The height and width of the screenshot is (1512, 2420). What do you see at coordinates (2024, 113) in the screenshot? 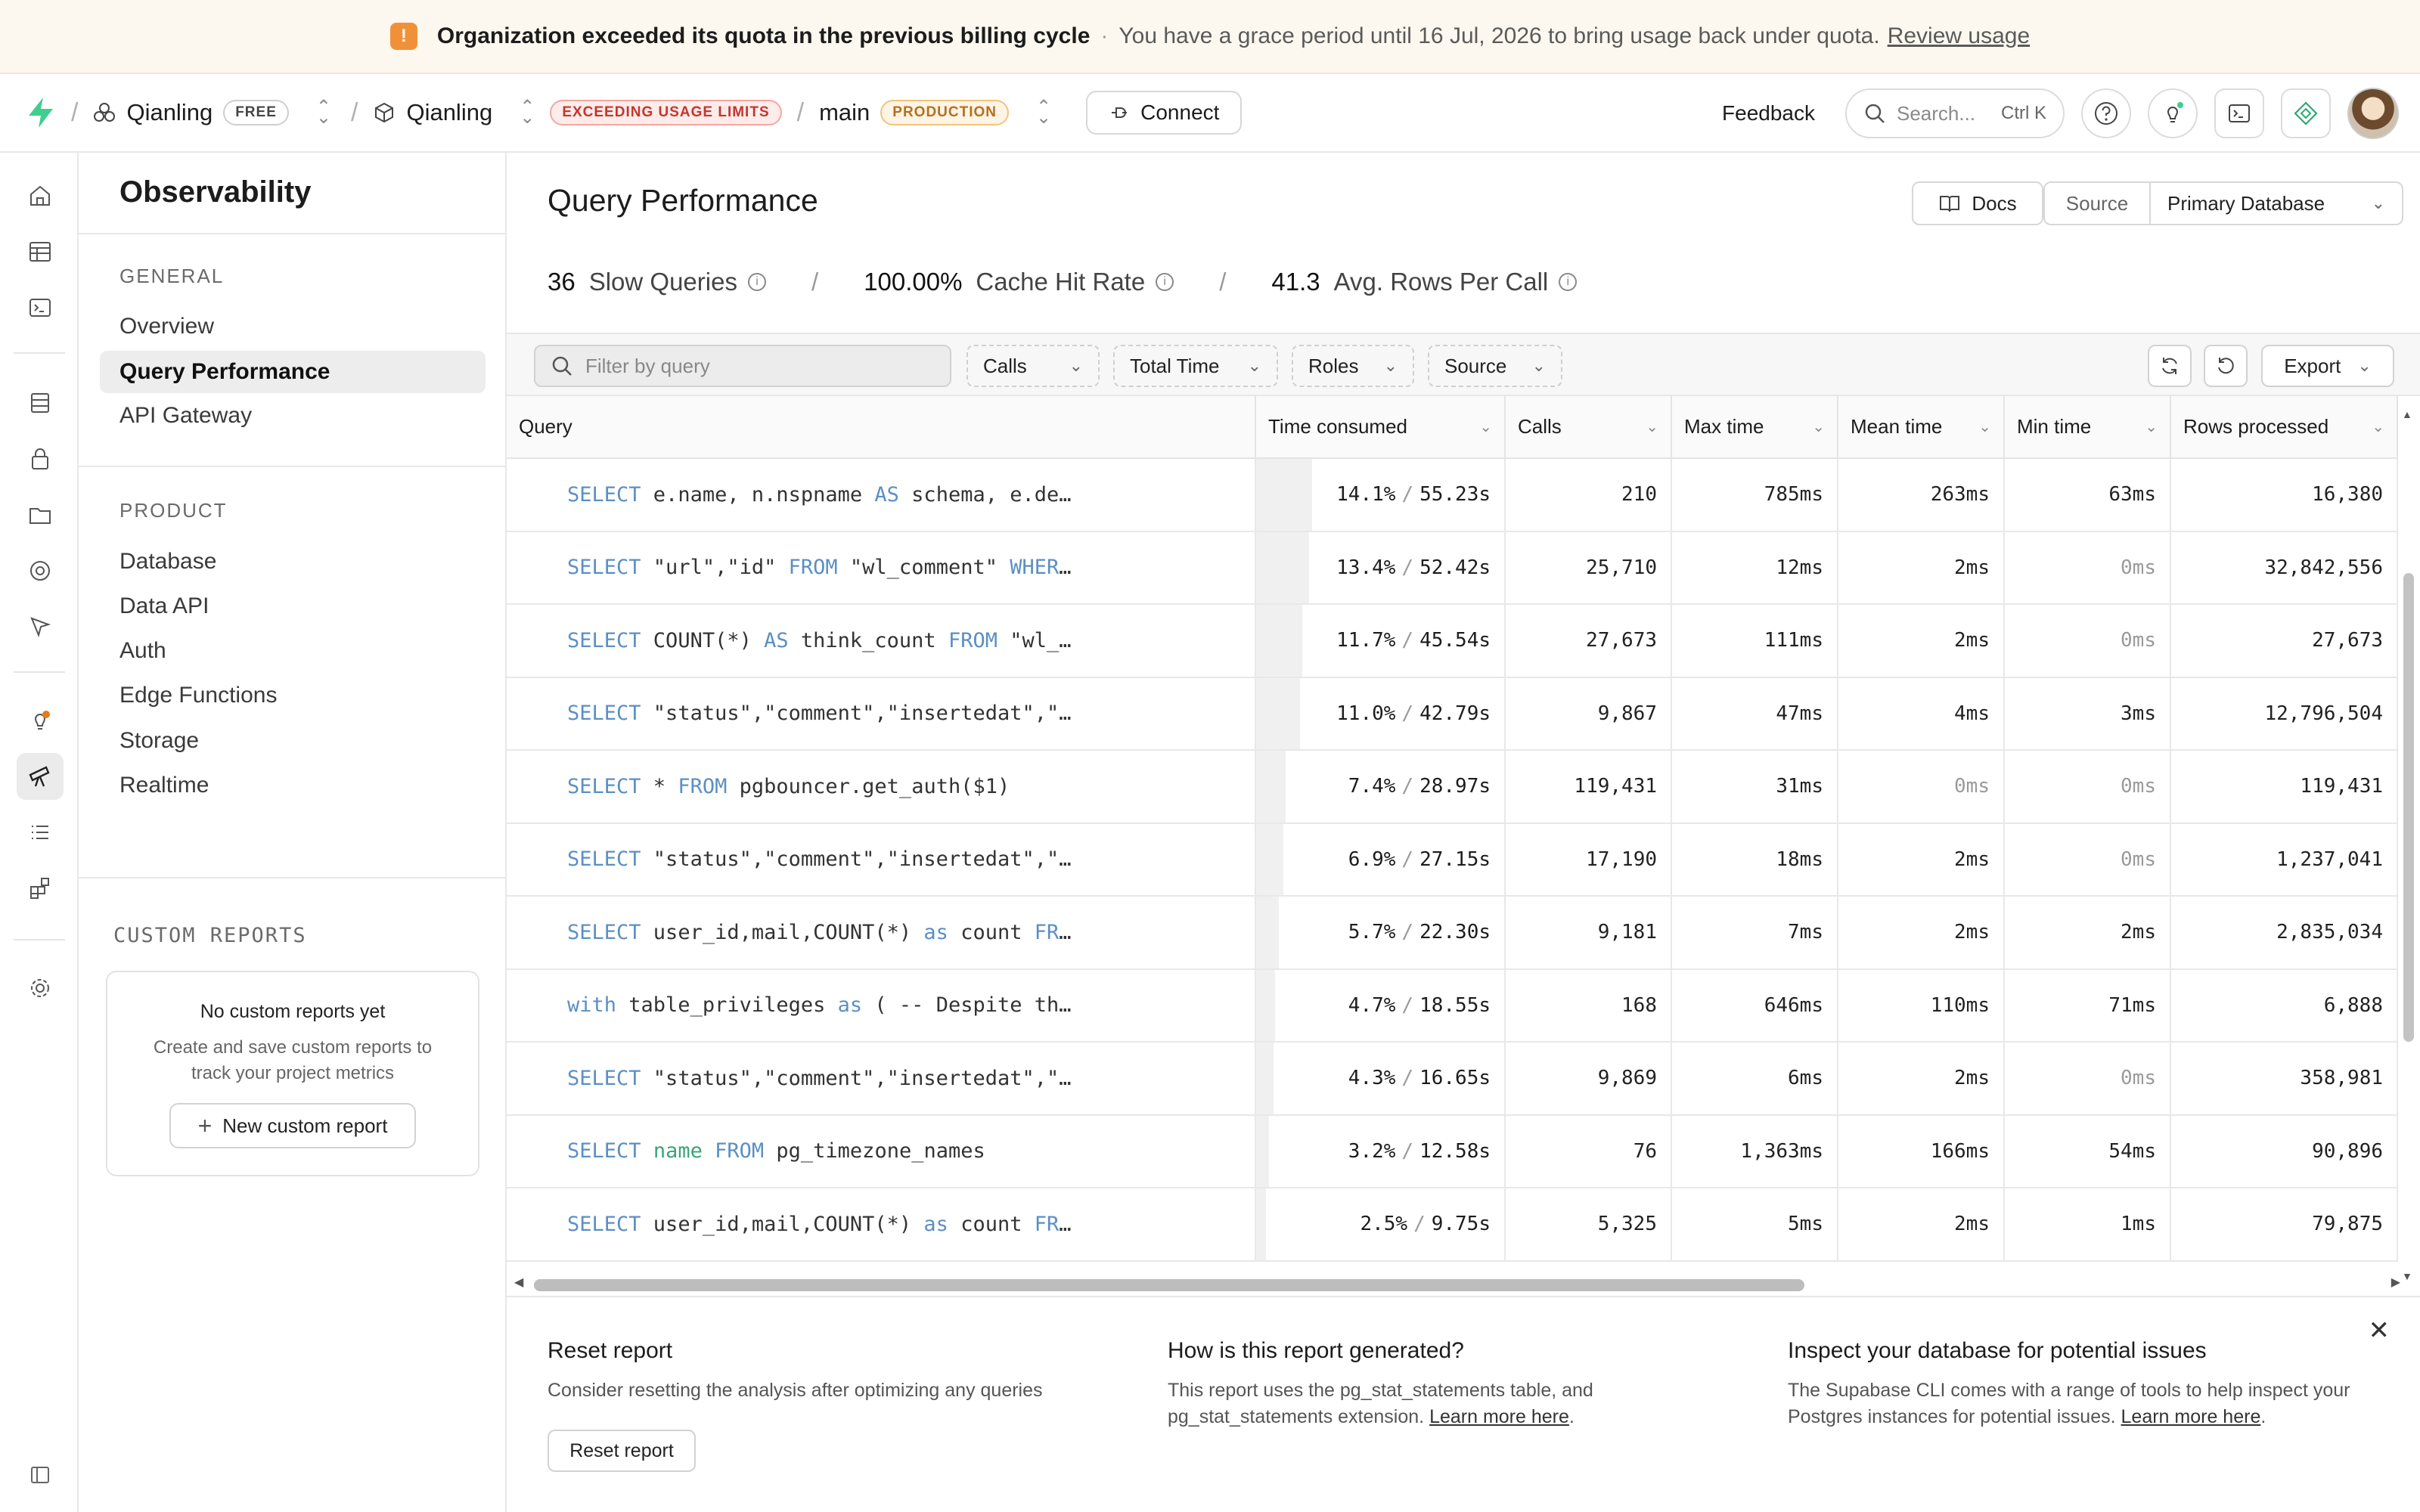
I see `search-shortcut: Ctrl K` at bounding box center [2024, 113].